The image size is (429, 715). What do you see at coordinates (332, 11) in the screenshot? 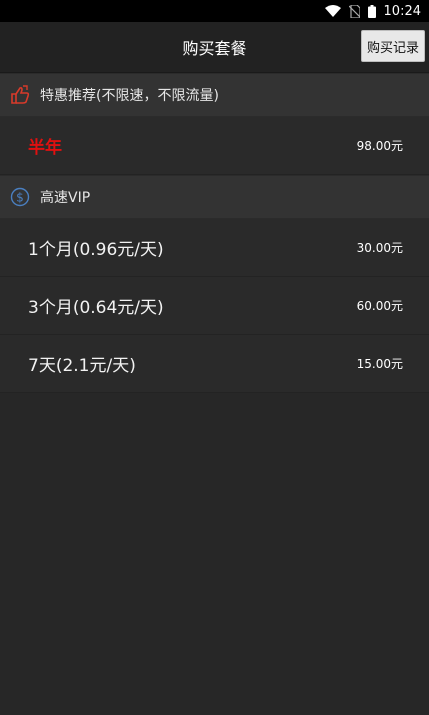
I see `wifi-icon` at bounding box center [332, 11].